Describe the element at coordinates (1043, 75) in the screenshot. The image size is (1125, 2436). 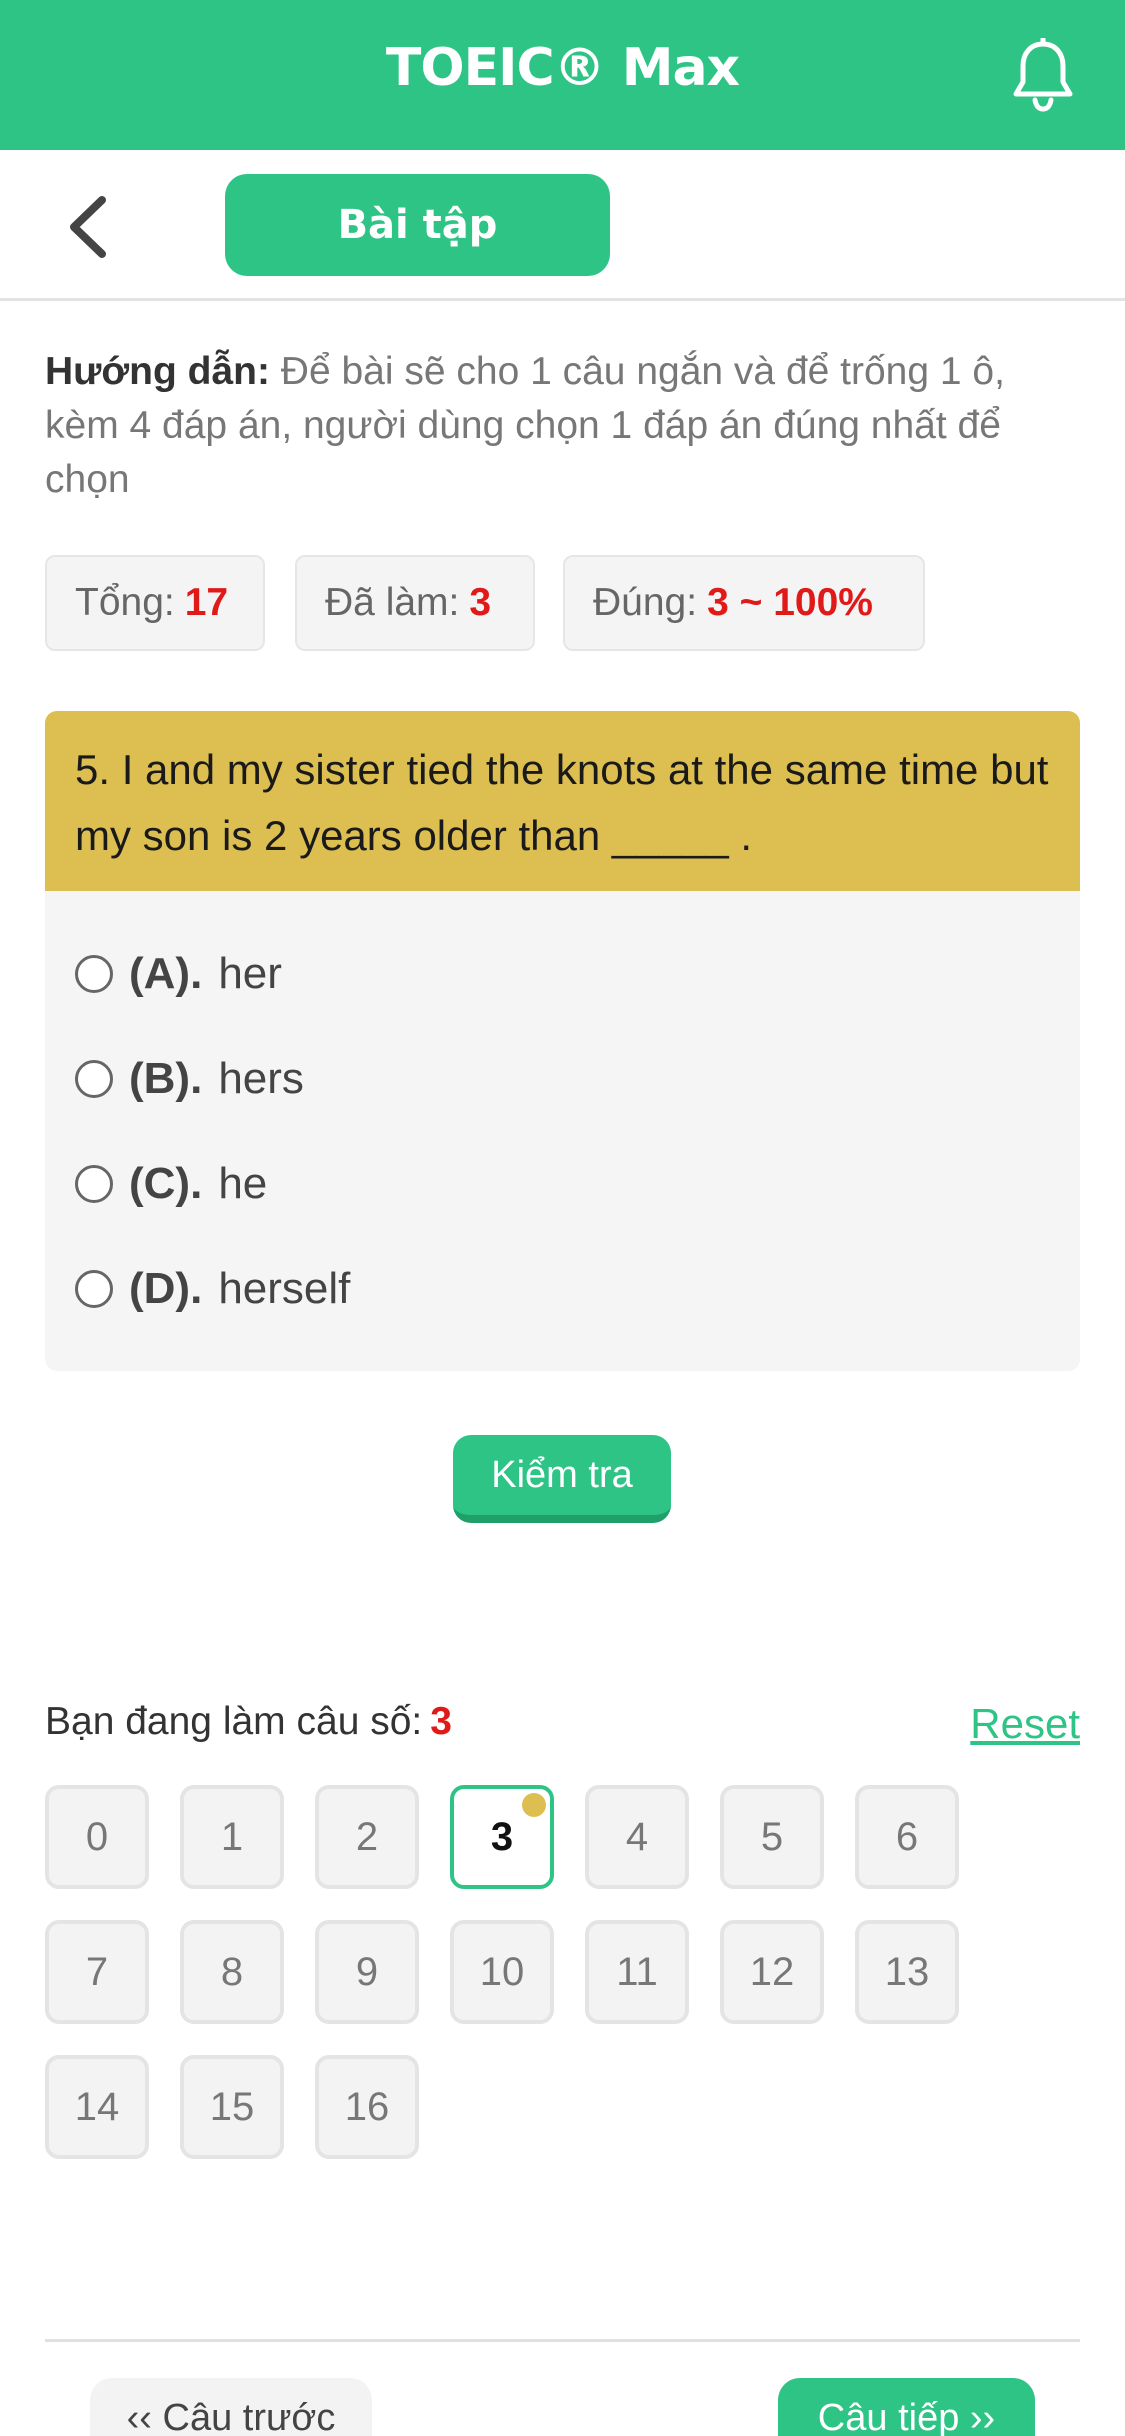
I see `bell-icon` at that location.